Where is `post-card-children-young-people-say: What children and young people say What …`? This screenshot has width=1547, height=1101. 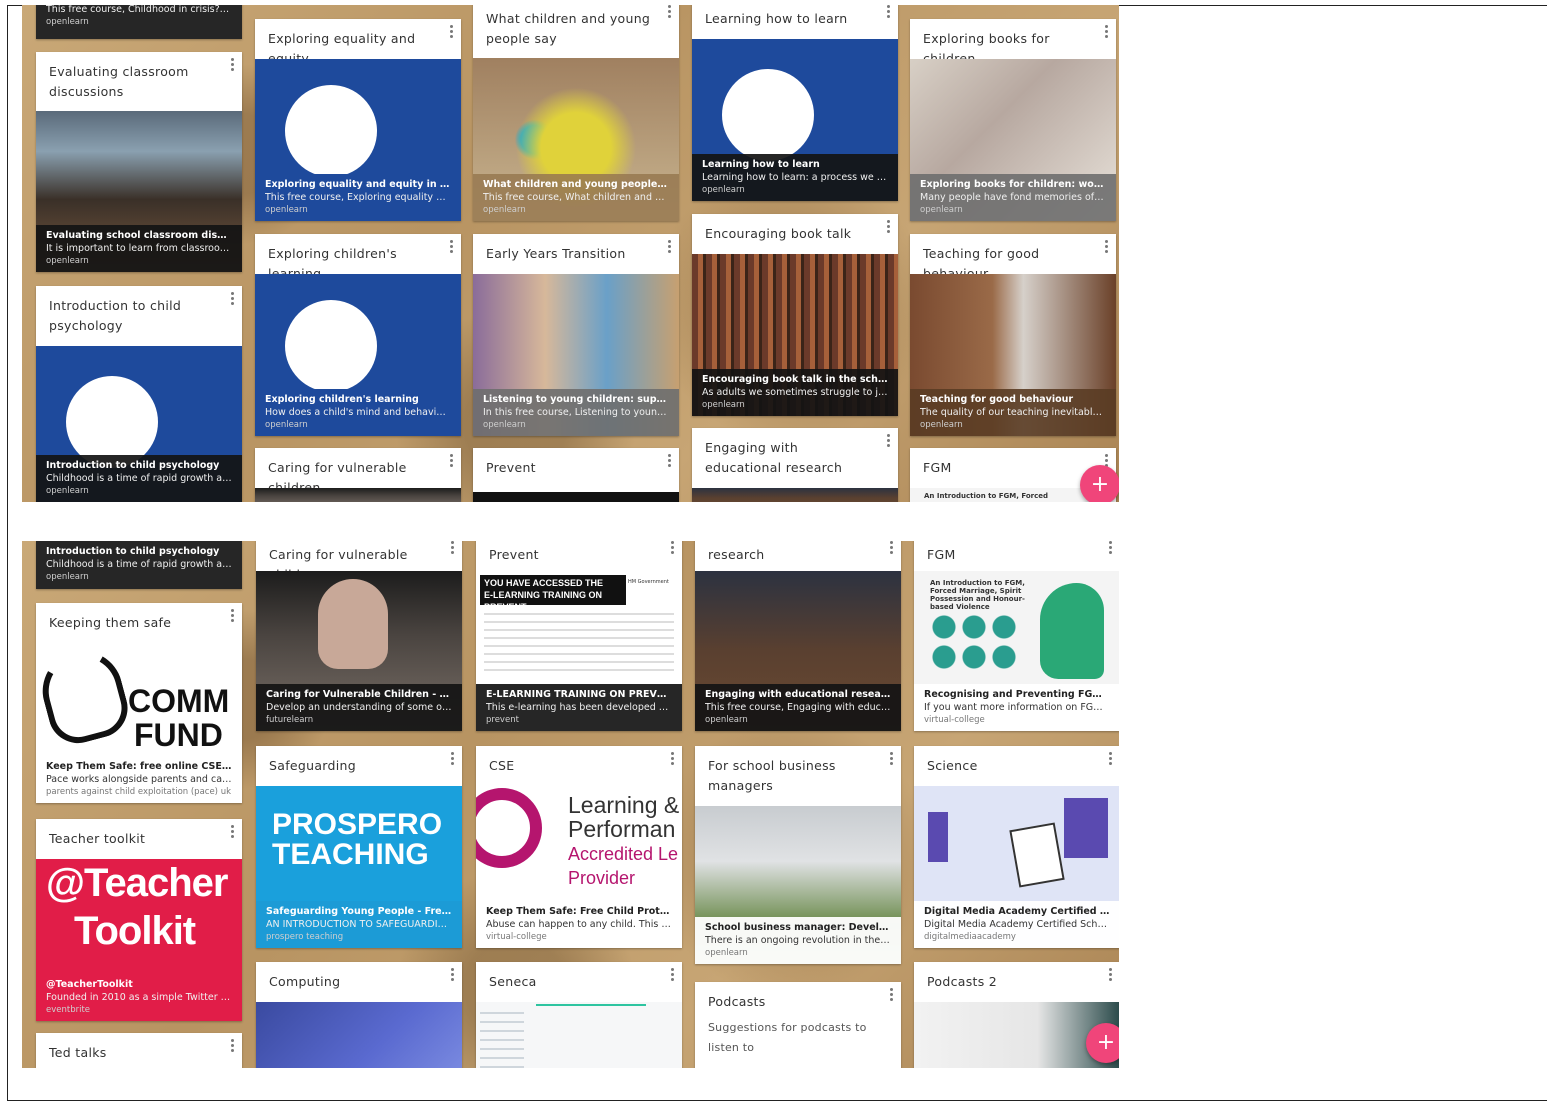 post-card-children-young-people-say: What children and young people say What … is located at coordinates (576, 113).